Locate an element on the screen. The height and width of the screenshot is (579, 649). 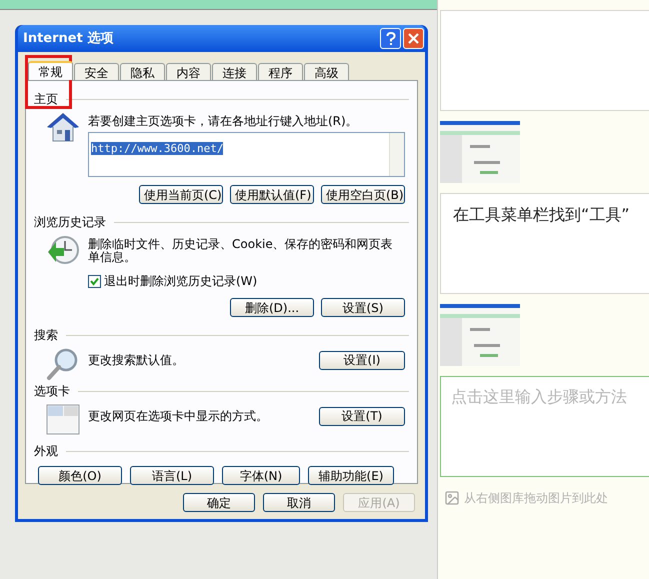
checkbox-label: 退出时删除浏览历史记录(W) is located at coordinates (181, 281).